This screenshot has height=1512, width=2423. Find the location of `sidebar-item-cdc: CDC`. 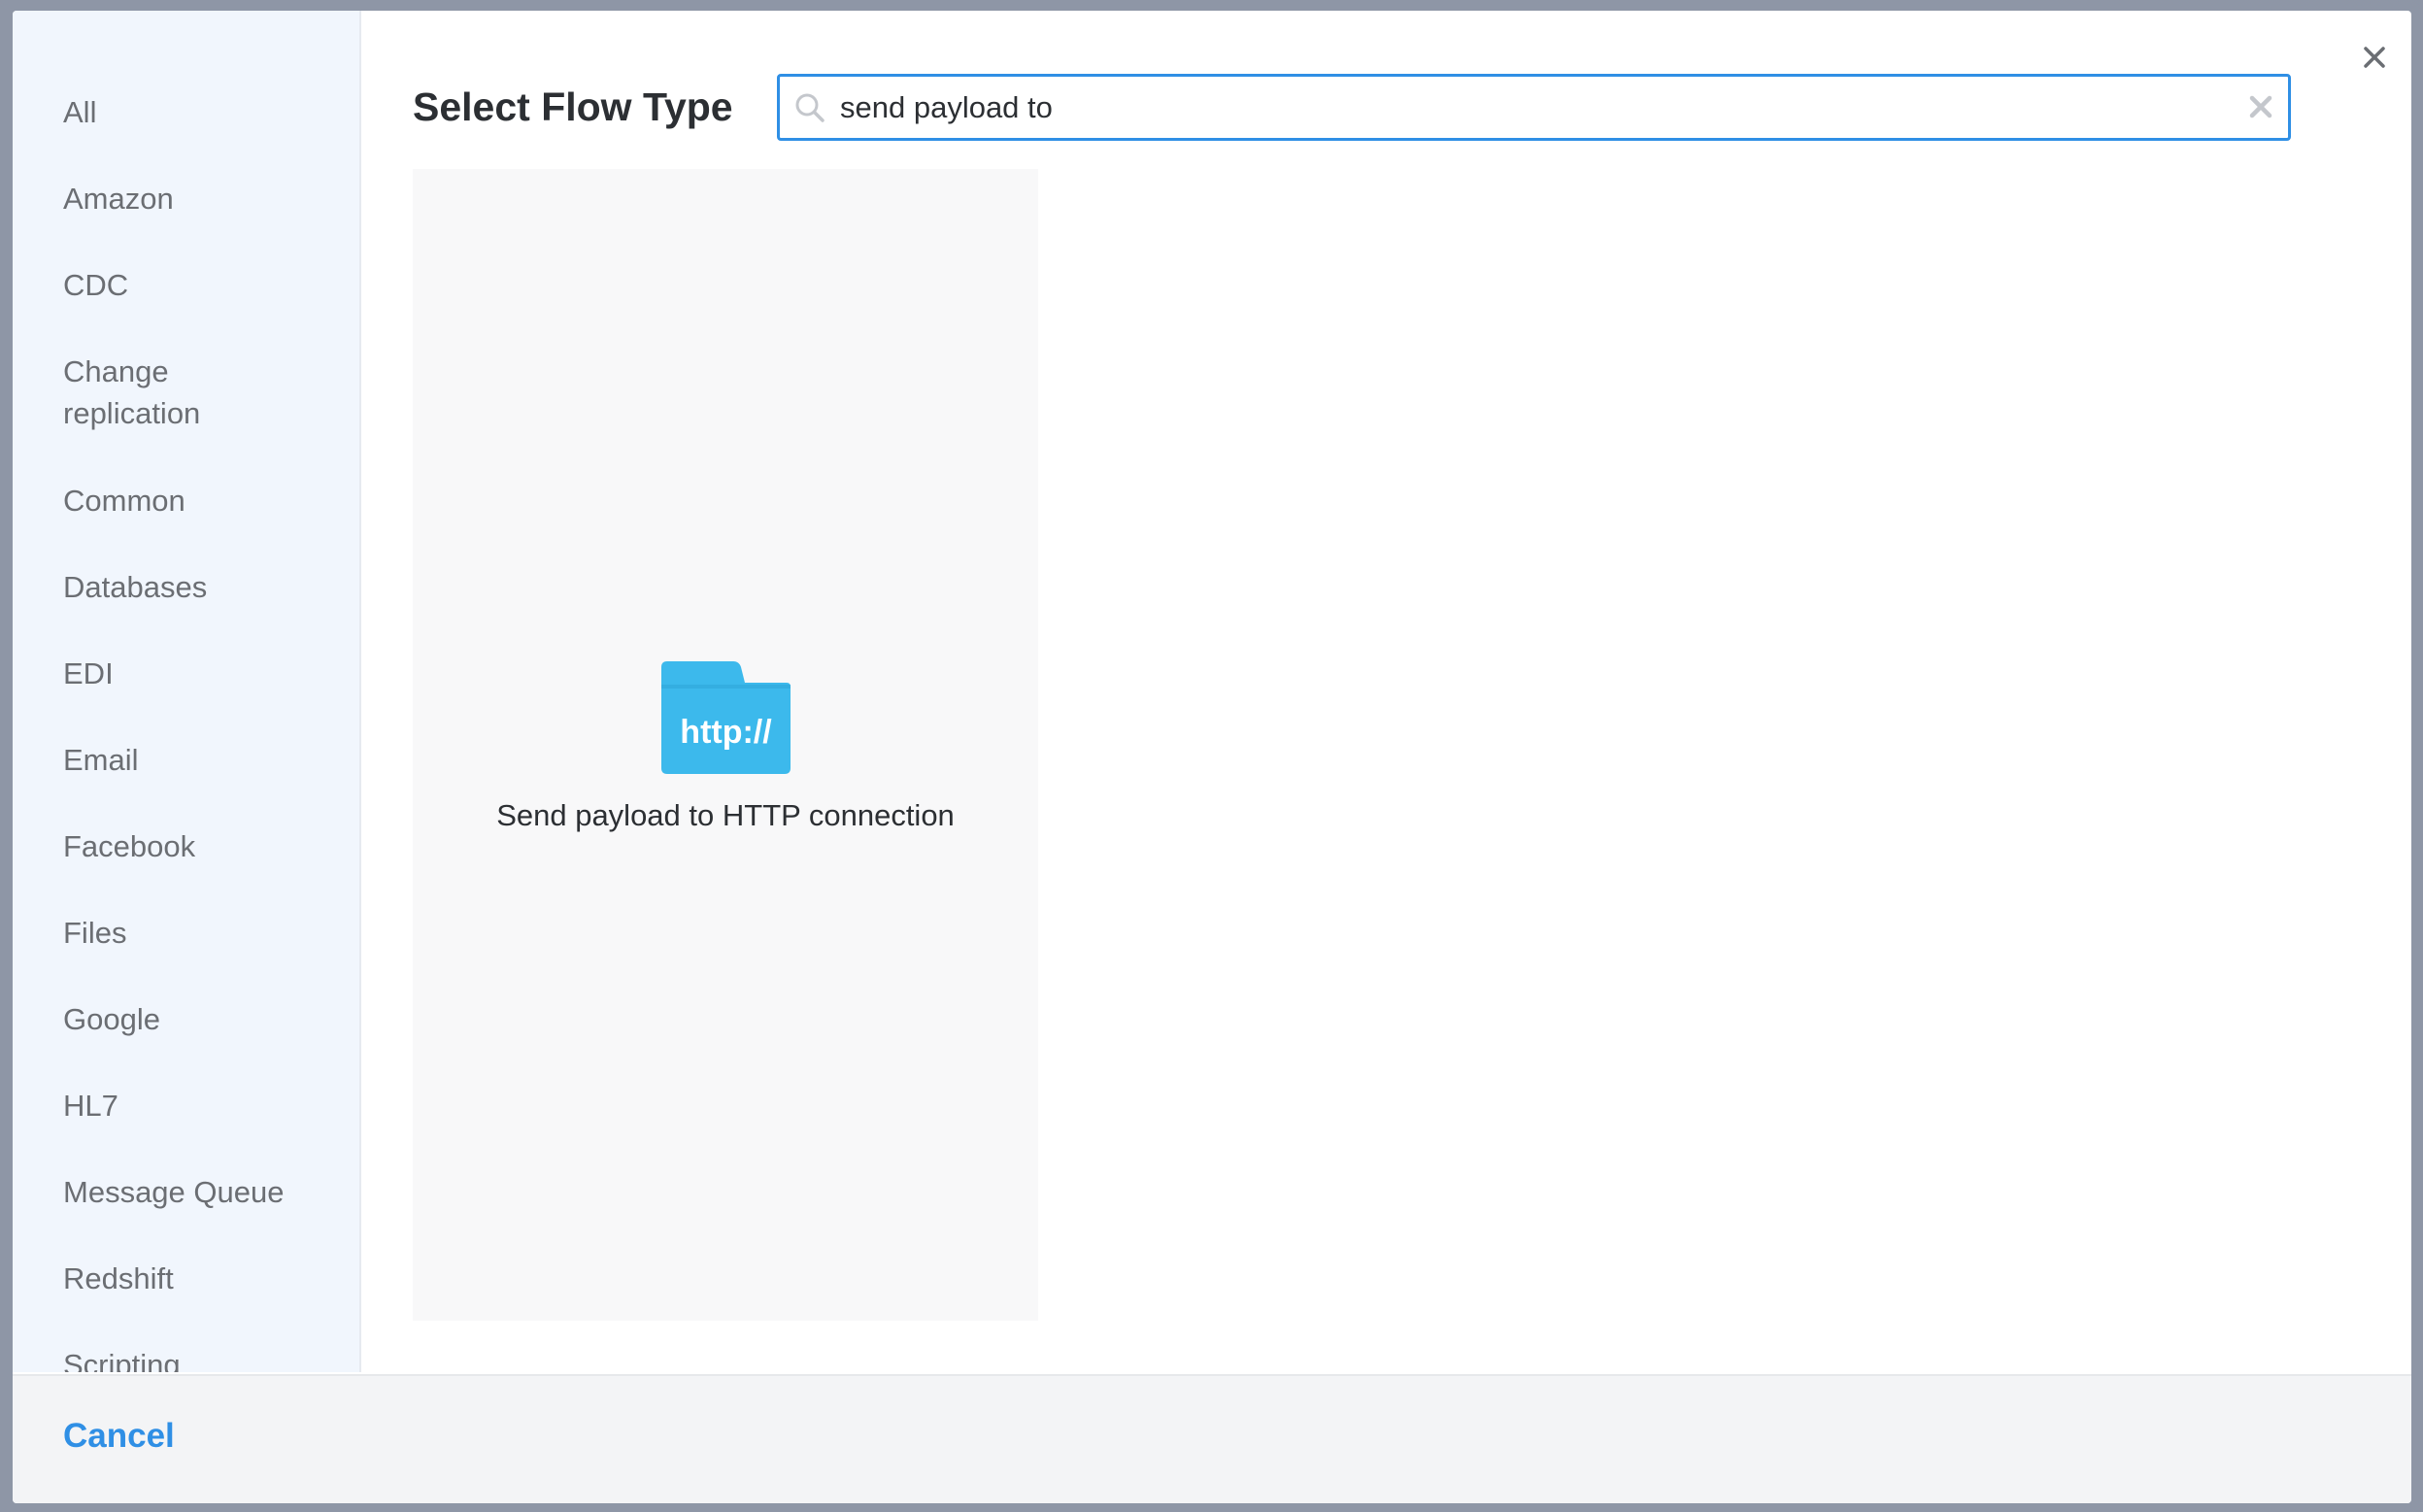

sidebar-item-cdc: CDC is located at coordinates (204, 285).